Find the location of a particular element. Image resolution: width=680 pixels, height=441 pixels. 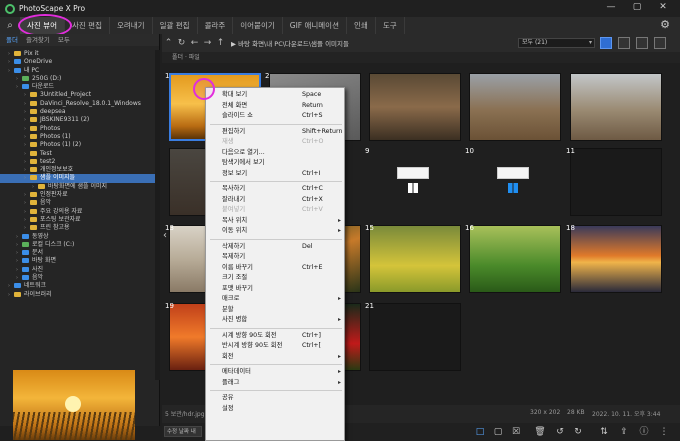

frame-icon: ▢ is located at coordinates (498, 432).